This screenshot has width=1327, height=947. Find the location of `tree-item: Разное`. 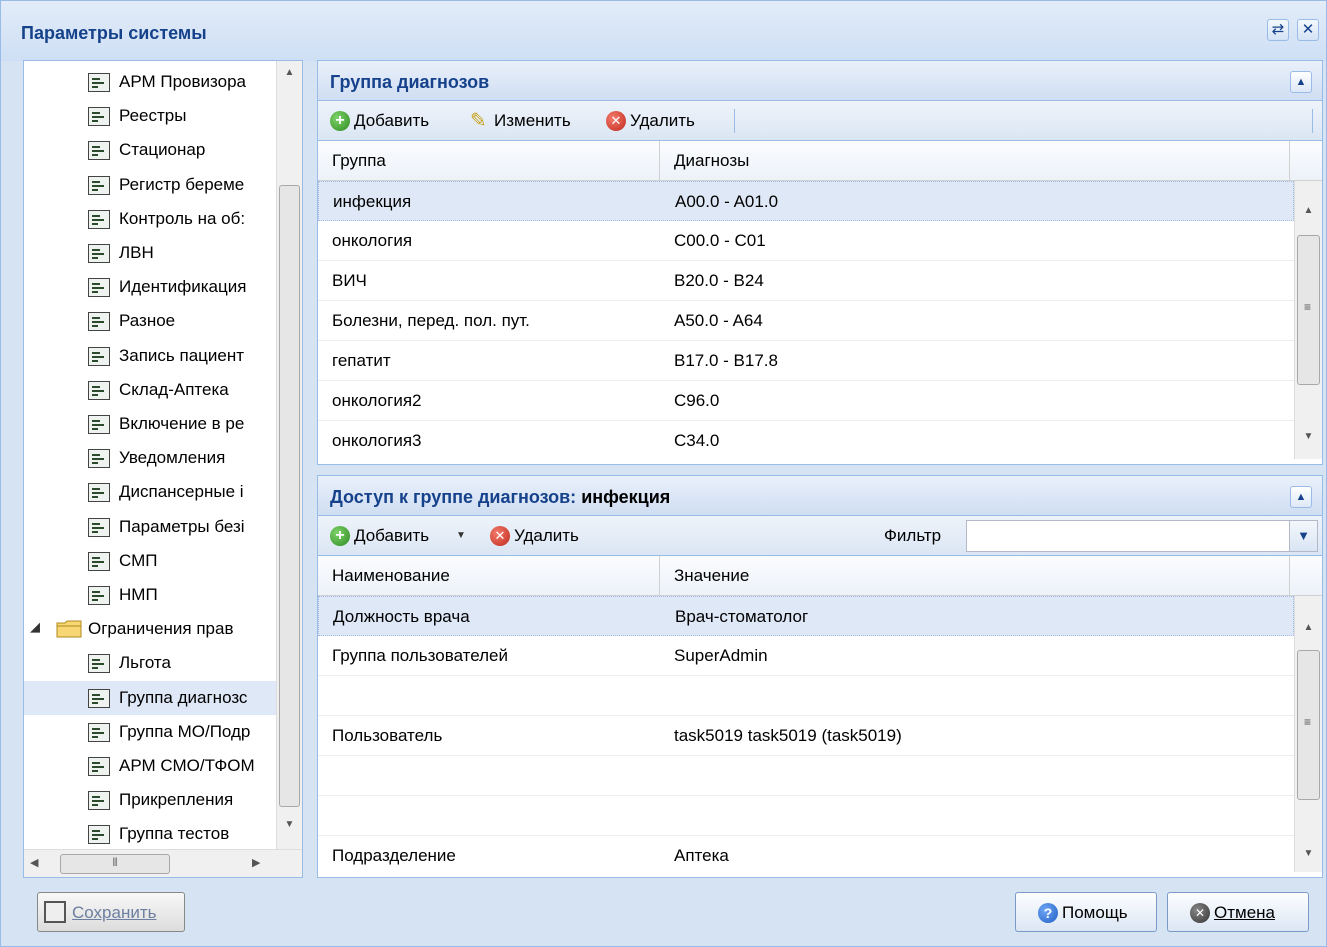

tree-item: Разное is located at coordinates (150, 321).